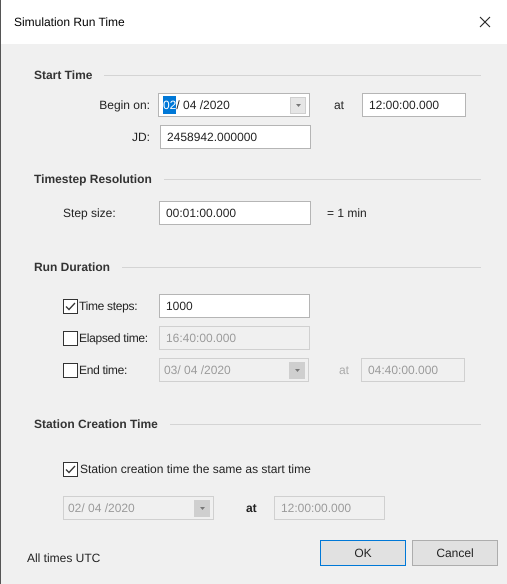 This screenshot has height=584, width=507. Describe the element at coordinates (203, 105) in the screenshot. I see `date-segment: / 04 /2020` at that location.